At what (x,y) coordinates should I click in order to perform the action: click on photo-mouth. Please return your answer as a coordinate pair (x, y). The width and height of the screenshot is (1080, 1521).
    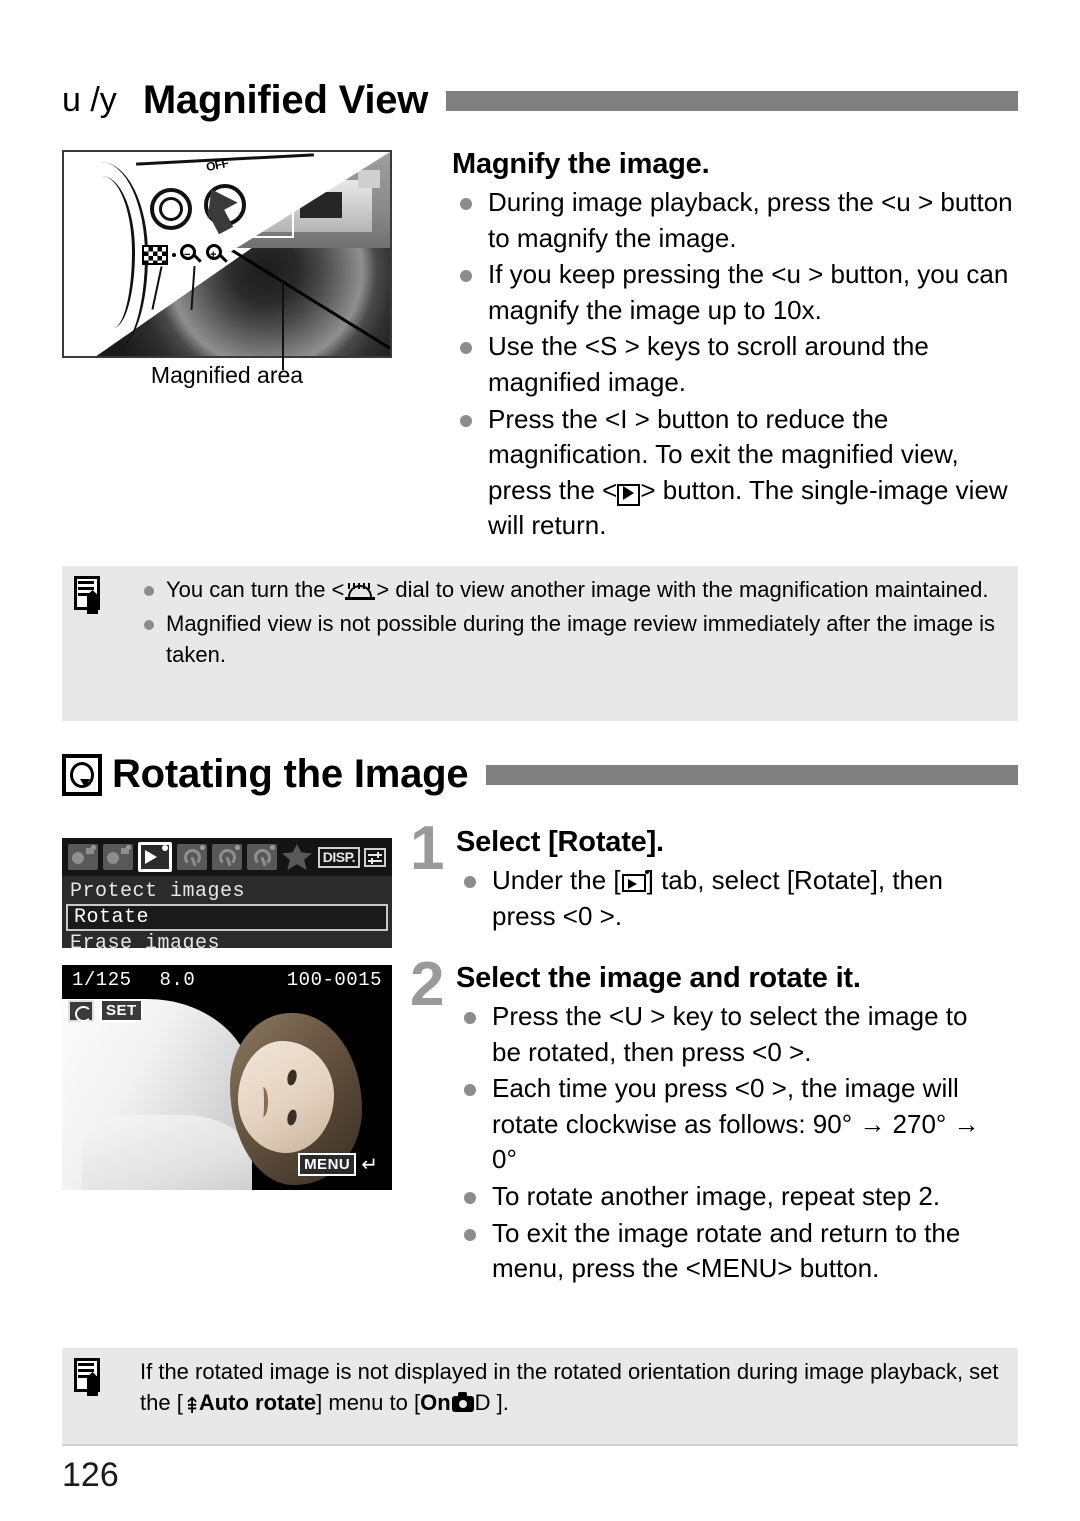
    Looking at the image, I should click on (263, 1102).